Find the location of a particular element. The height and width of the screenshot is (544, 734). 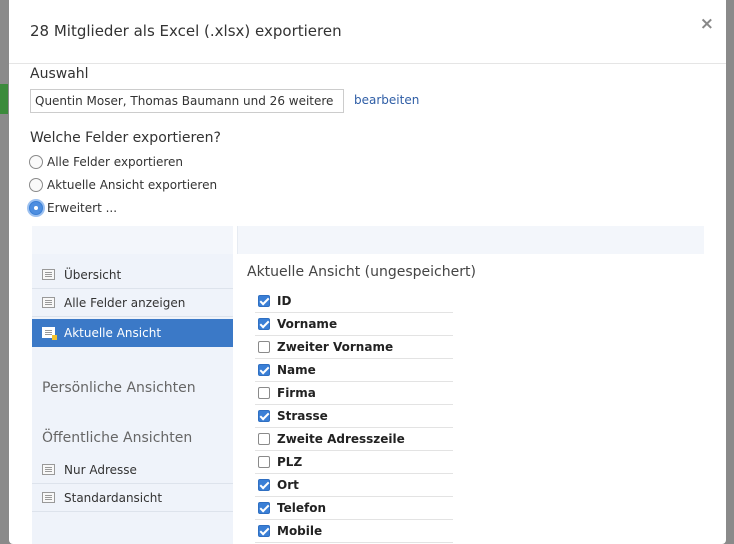

field-row-vorname: Vorname is located at coordinates (354, 324).